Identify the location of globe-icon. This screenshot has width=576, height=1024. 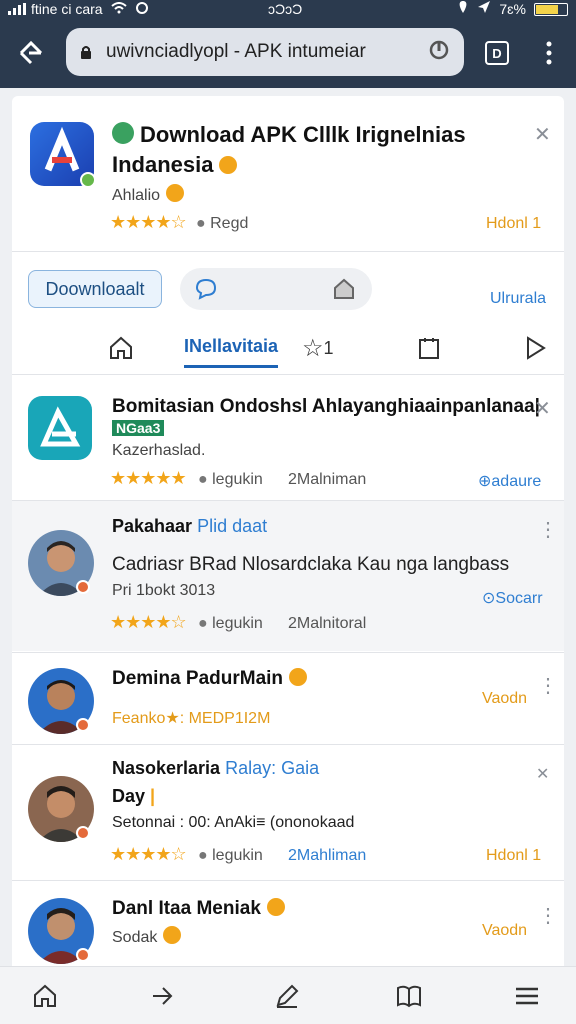
(123, 133).